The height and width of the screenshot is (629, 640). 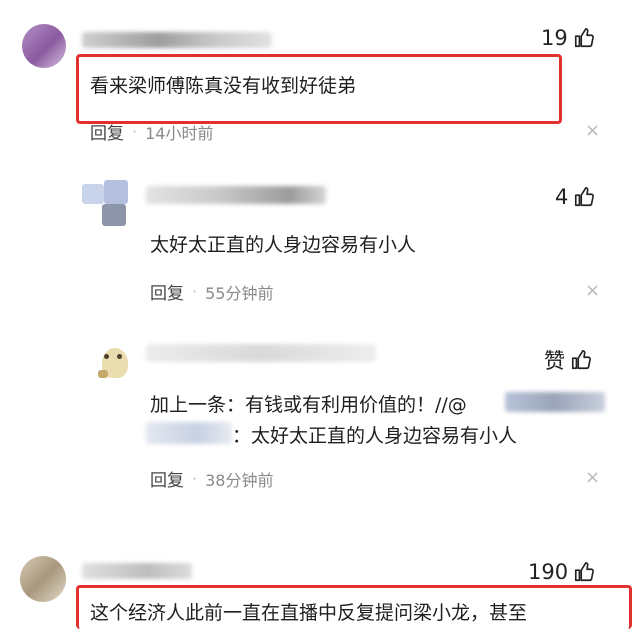 I want to click on comment-meta: 回复 · 55分钟前, so click(x=211, y=291).